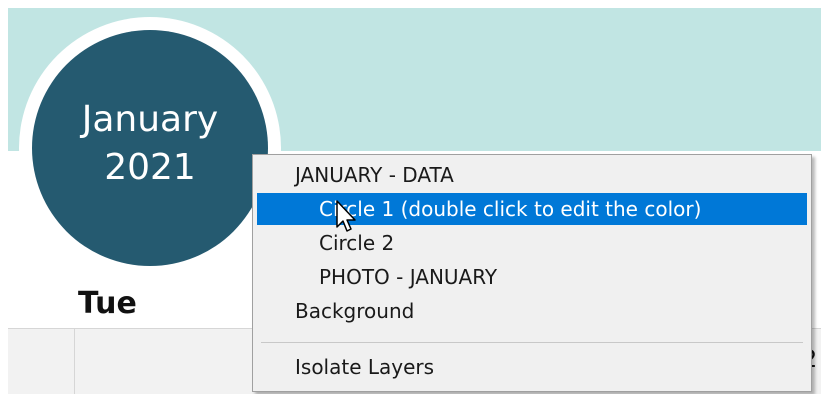 This screenshot has width=821, height=394. What do you see at coordinates (532, 311) in the screenshot?
I see `menu-item-background: Background` at bounding box center [532, 311].